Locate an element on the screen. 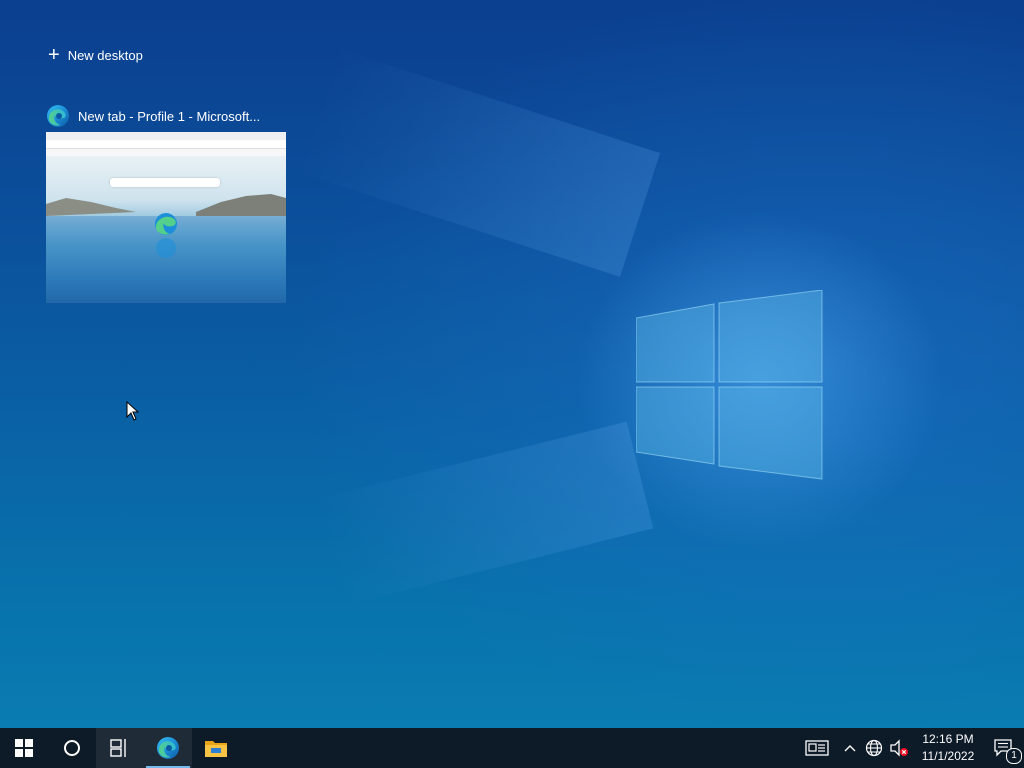 Image resolution: width=1024 pixels, height=768 pixels. network-globe-icon is located at coordinates (874, 748).